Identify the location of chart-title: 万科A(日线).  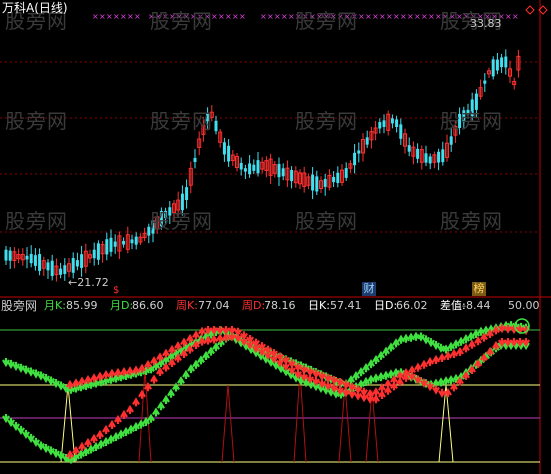
(35, 8).